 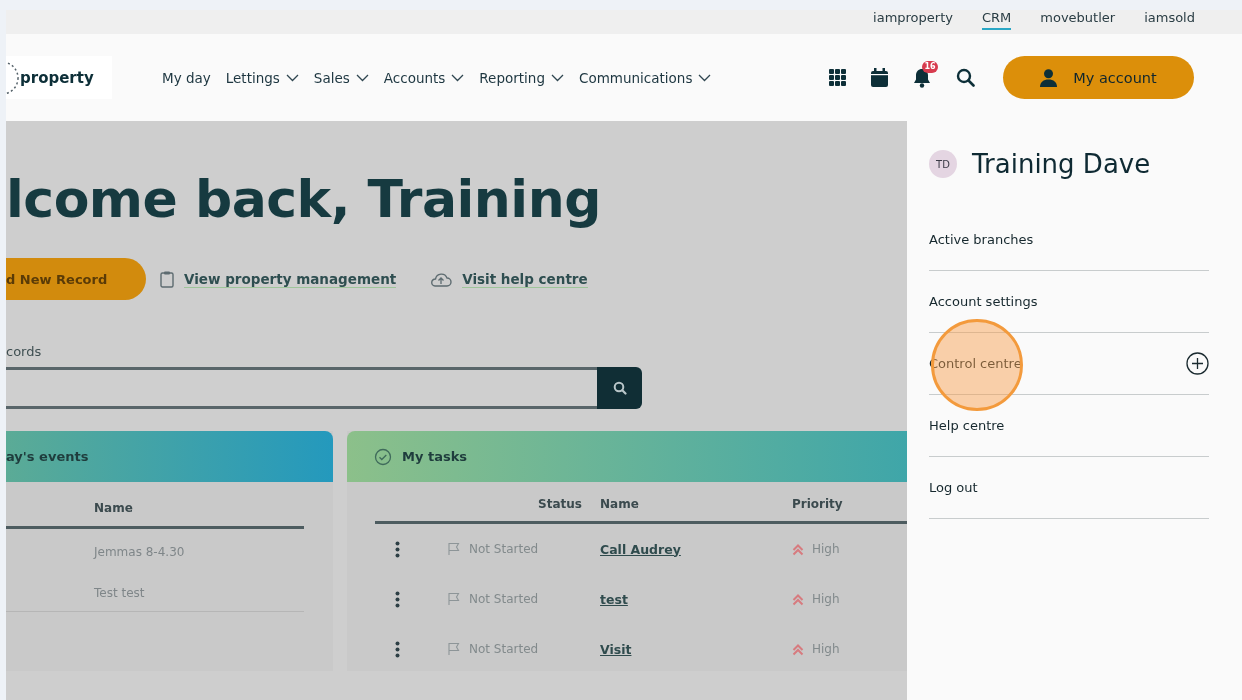 What do you see at coordinates (1197, 363) in the screenshot?
I see `expand-plus-icon` at bounding box center [1197, 363].